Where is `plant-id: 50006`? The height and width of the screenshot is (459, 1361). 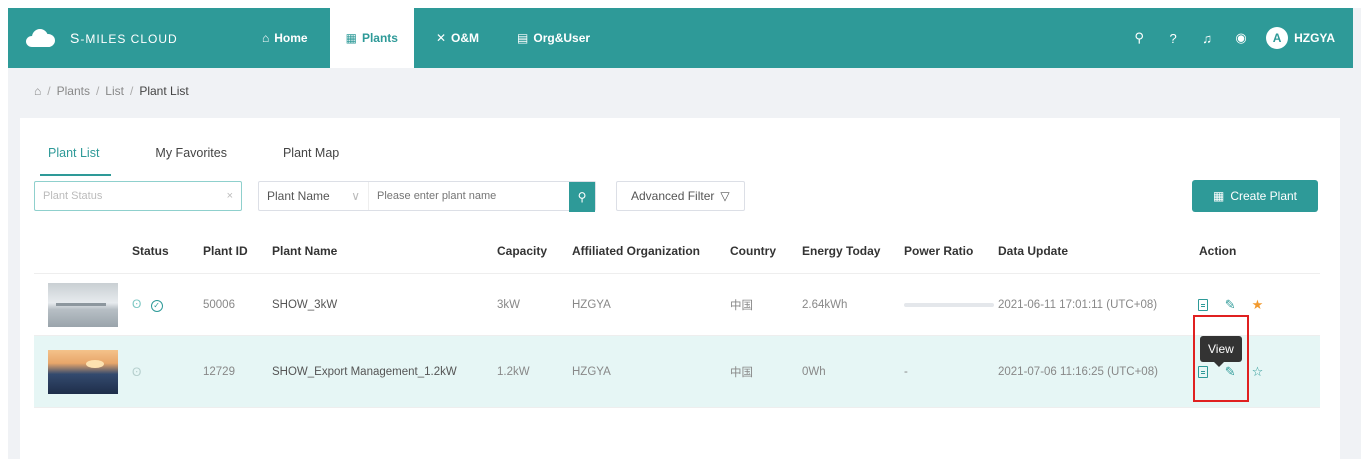
plant-id: 50006 is located at coordinates (219, 304).